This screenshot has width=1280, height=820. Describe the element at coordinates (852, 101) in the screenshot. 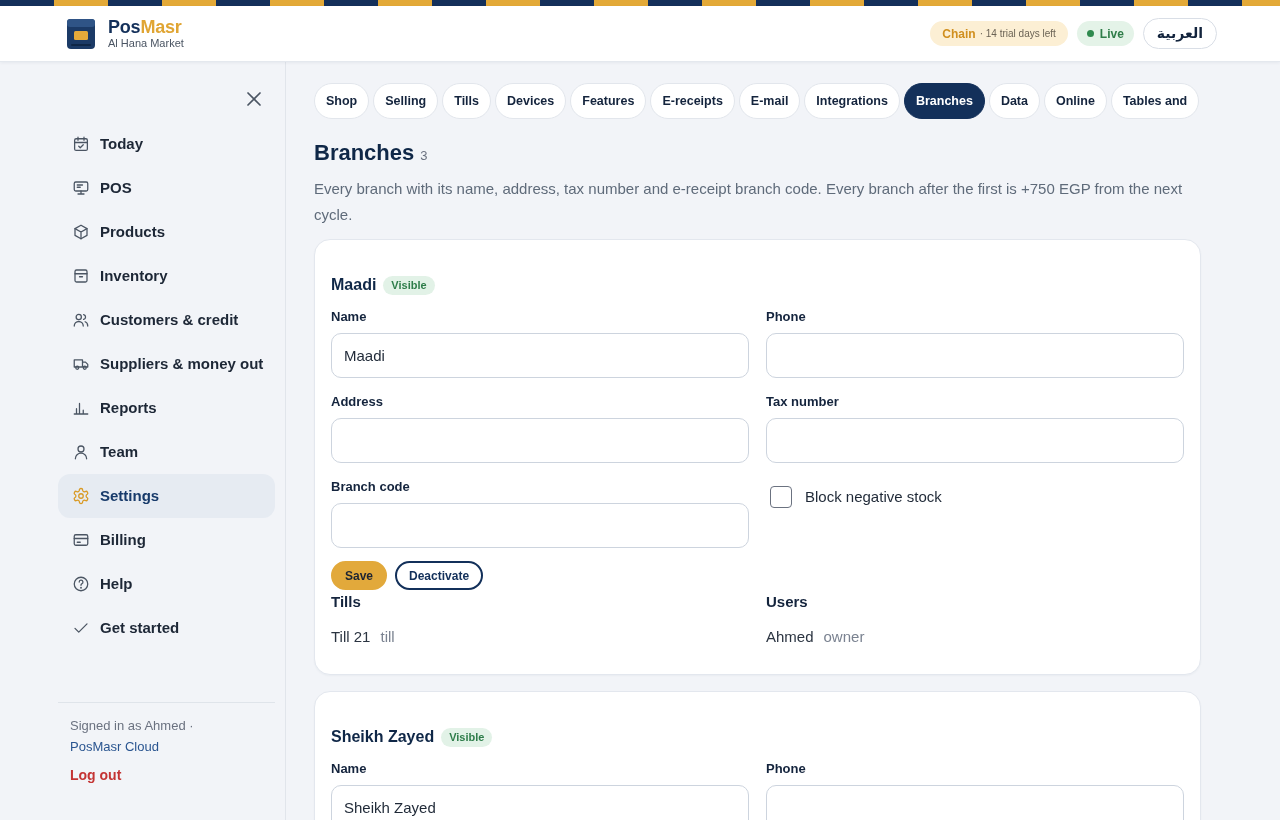

I see `settings-tab: Integrations` at that location.